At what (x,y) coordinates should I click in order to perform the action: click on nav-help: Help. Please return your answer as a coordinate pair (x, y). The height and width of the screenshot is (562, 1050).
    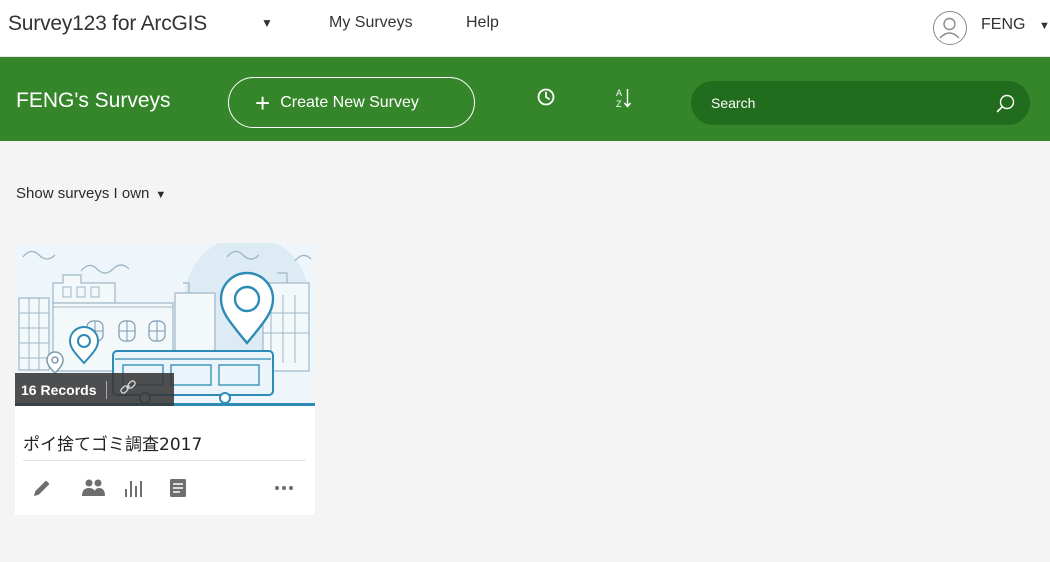
    Looking at the image, I should click on (482, 23).